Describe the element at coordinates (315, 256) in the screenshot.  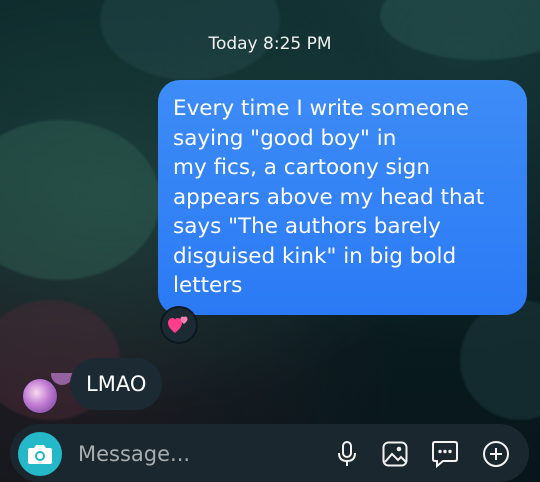
I see `message-line: disguised kink" in big bold` at that location.